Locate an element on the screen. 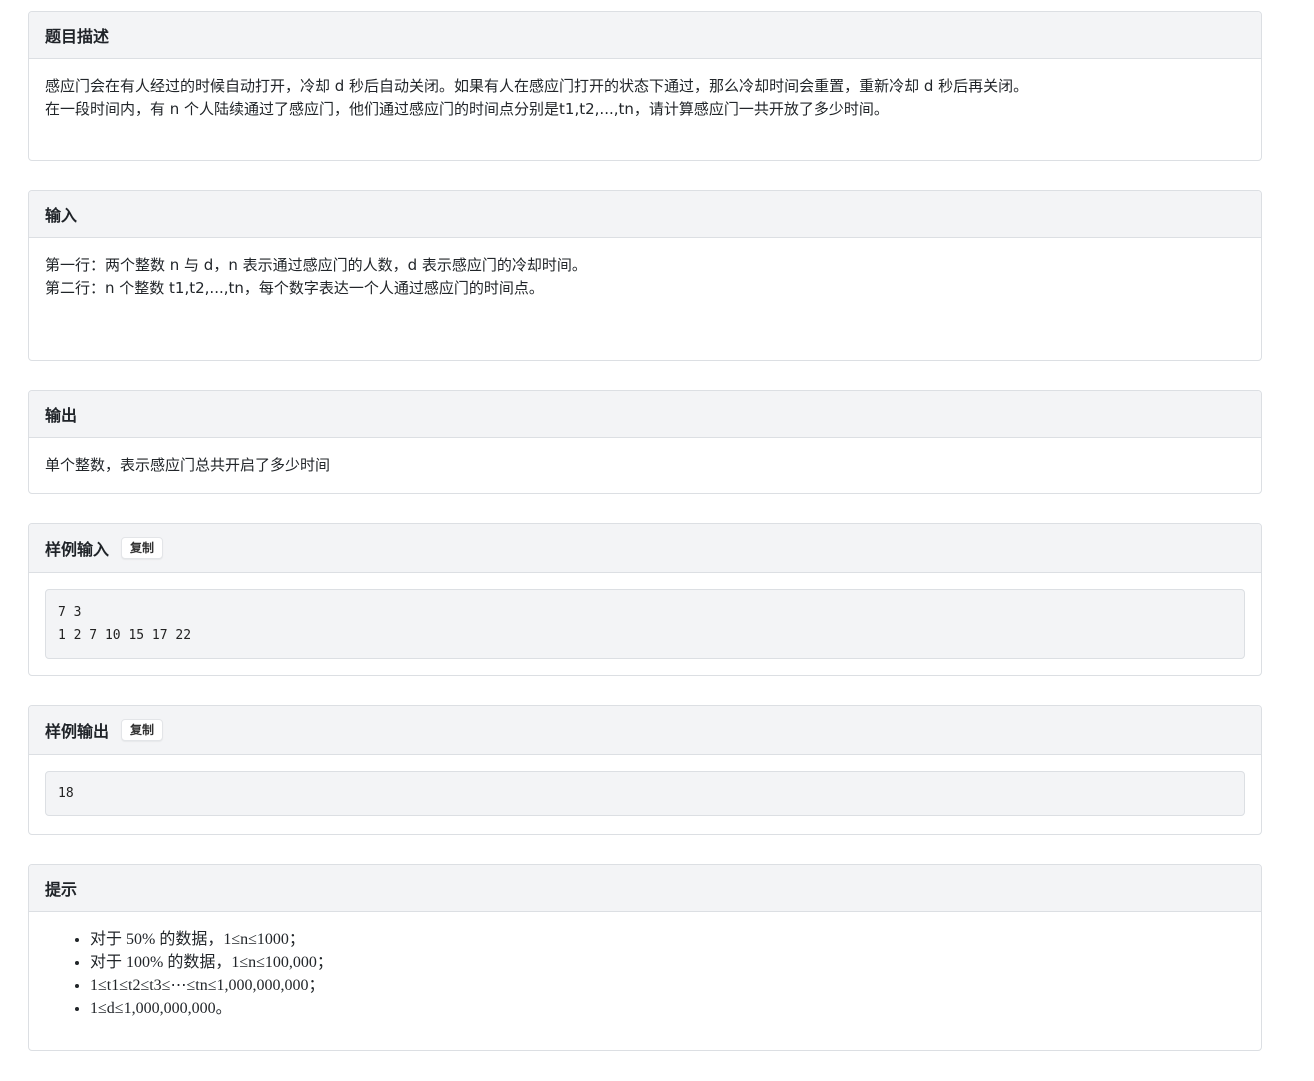 The height and width of the screenshot is (1081, 1314). input-title: 输入 is located at coordinates (61, 215).